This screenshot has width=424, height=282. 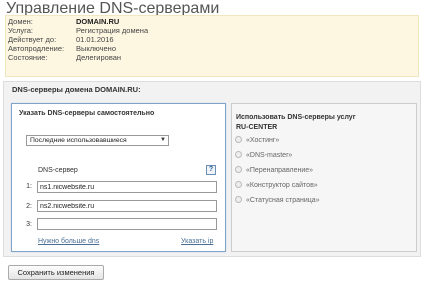 I want to click on radio-option-dns-master: «DNS-master», so click(x=263, y=156).